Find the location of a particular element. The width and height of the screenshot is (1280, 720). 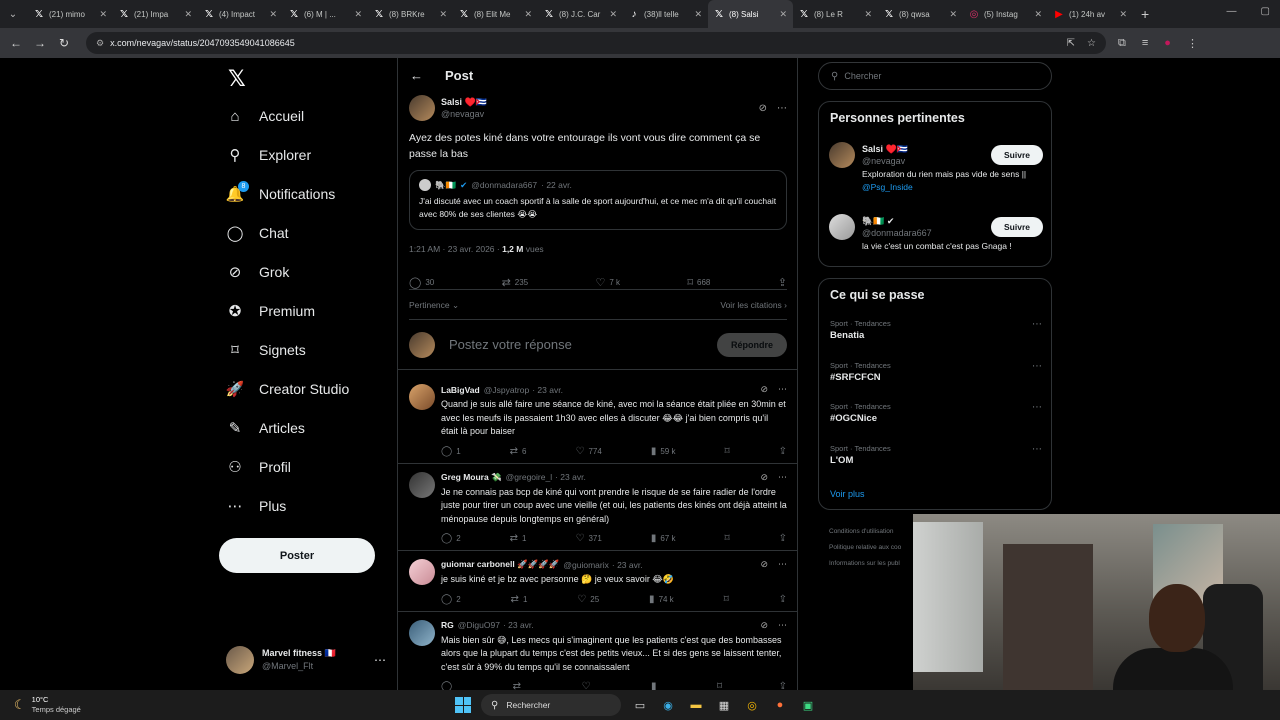

footer-link: Informations sur les publ is located at coordinates (865, 564).